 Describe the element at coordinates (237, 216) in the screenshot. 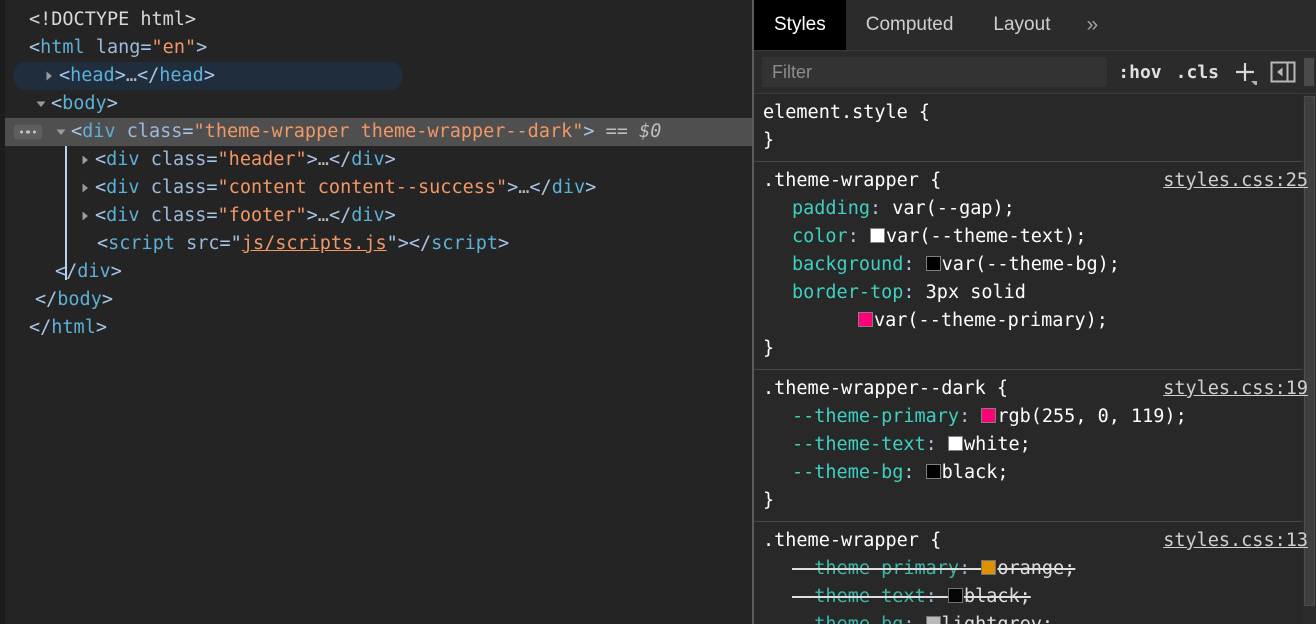

I see `dom-node-text: <div class="footer">…</div>` at that location.